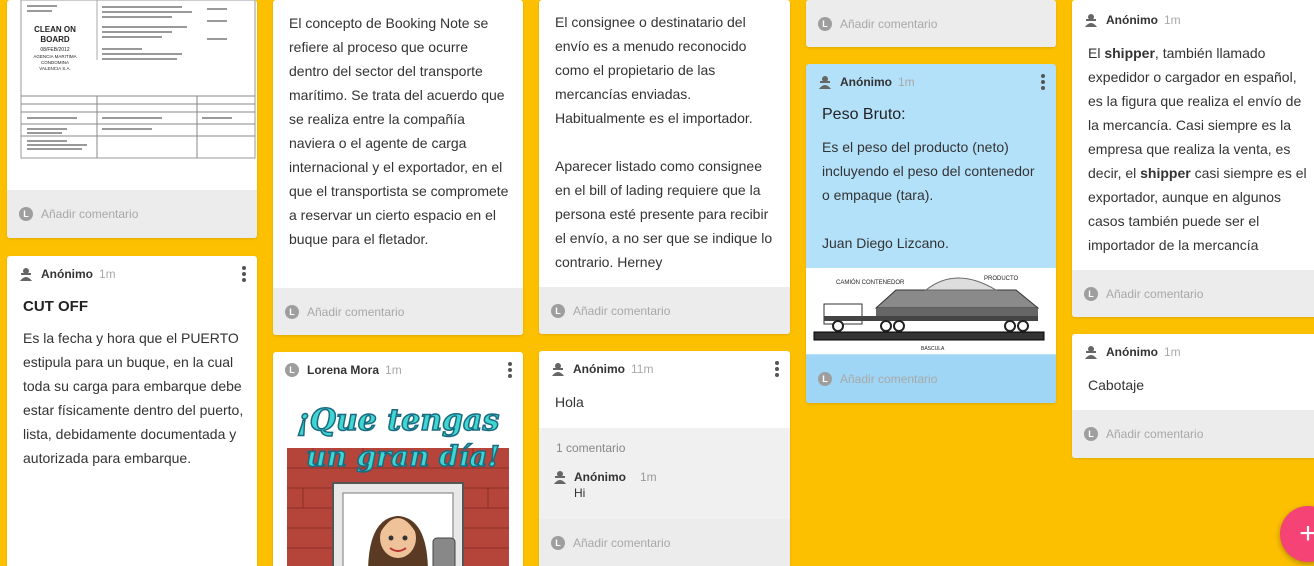 The width and height of the screenshot is (1314, 566). Describe the element at coordinates (600, 477) in the screenshot. I see `comment-author: Anónimo` at that location.